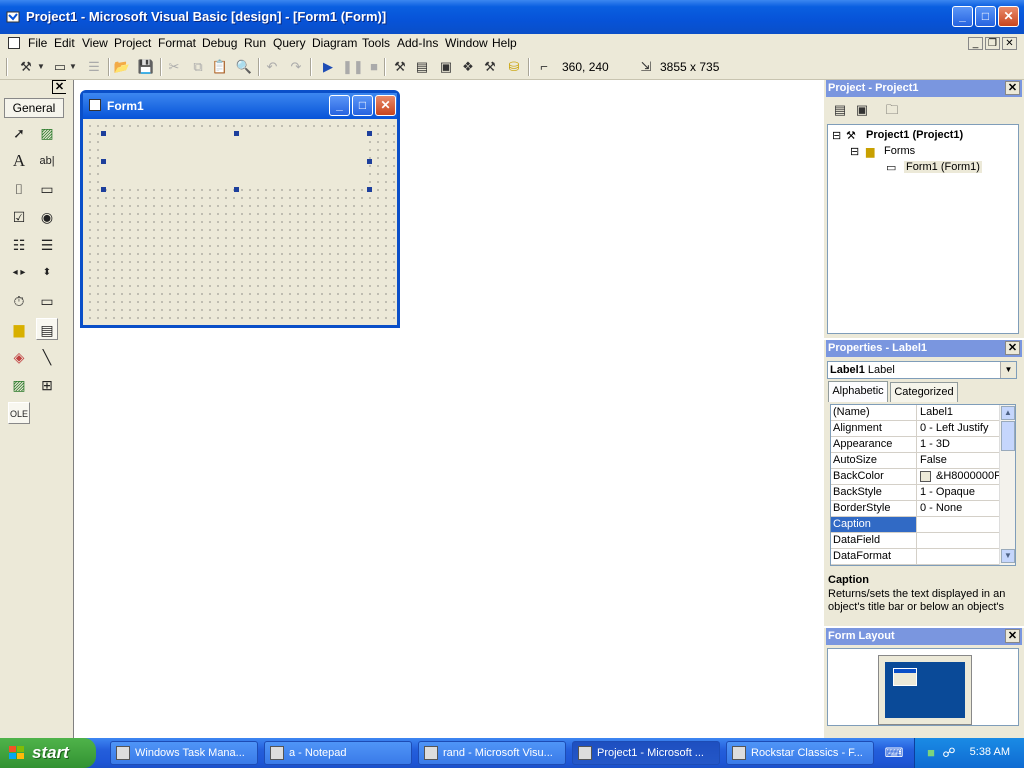 Image resolution: width=1024 pixels, height=768 pixels. Describe the element at coordinates (422, 67) in the screenshot. I see `properties-window-icon: ▤` at that location.